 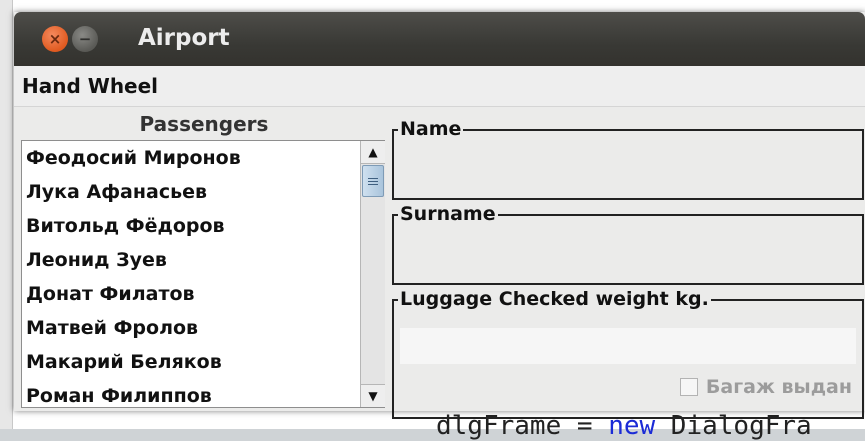 I want to click on list-item: Матвей Фролов, so click(x=190, y=328).